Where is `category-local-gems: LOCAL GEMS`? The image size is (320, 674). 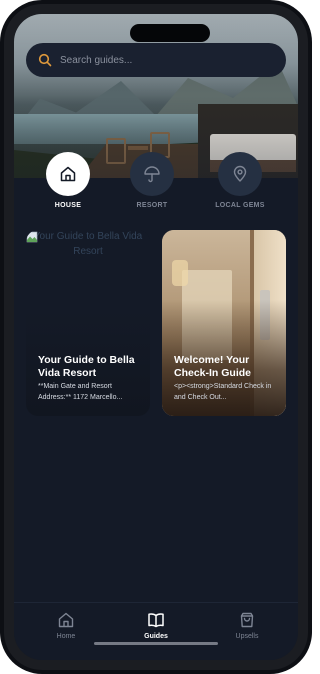 category-local-gems: LOCAL GEMS is located at coordinates (240, 180).